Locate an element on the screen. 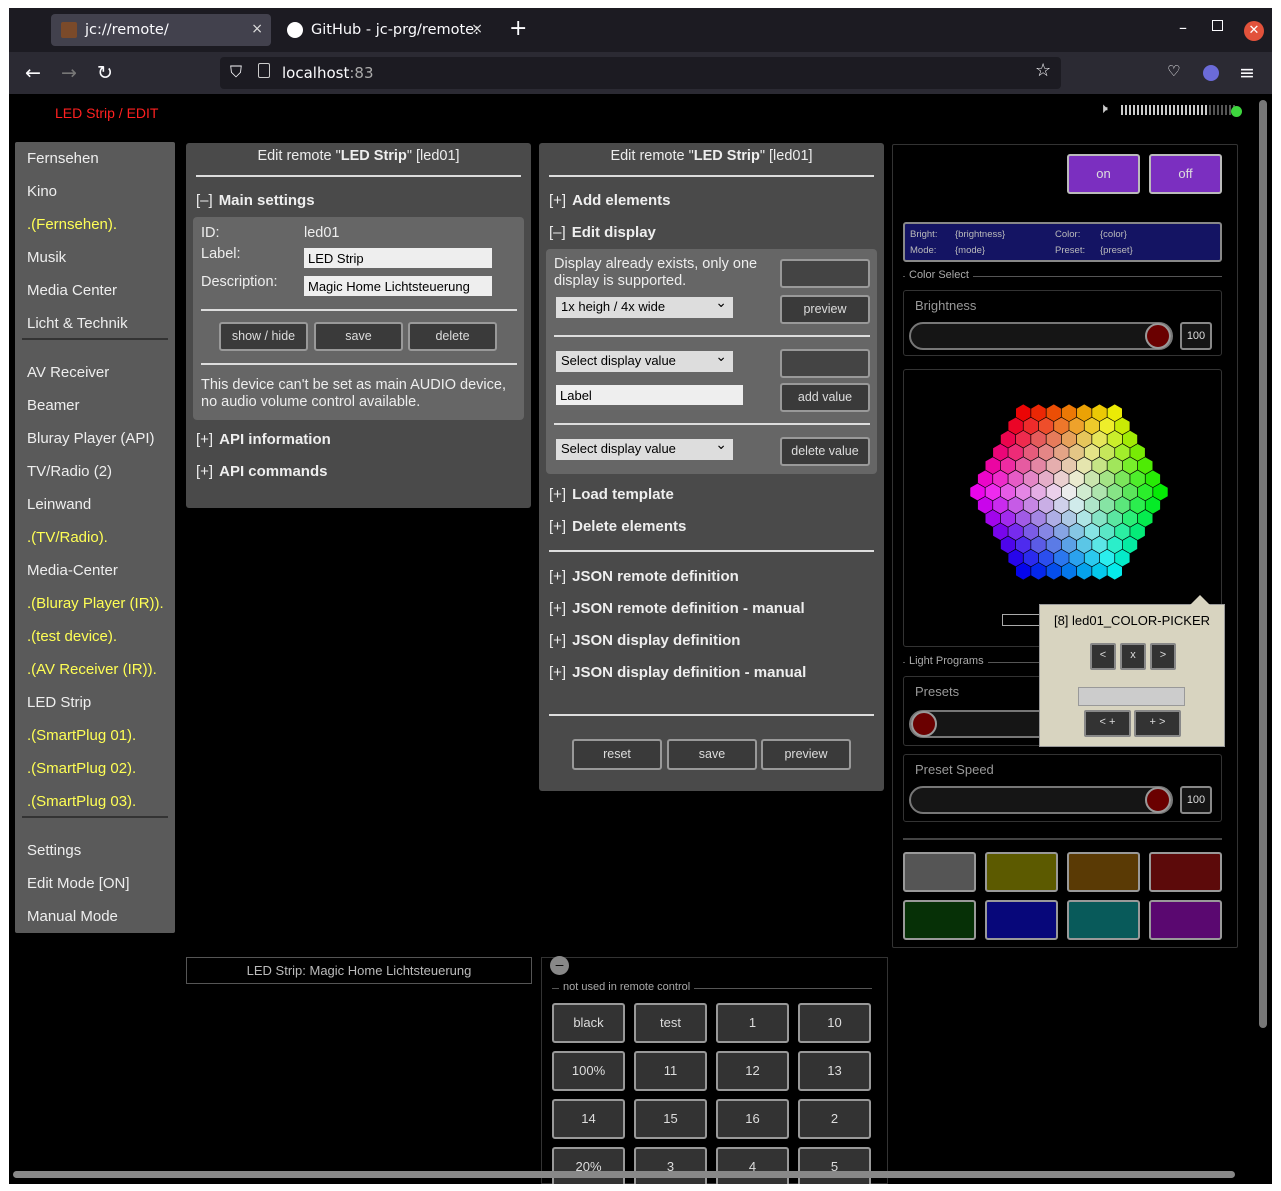 Image resolution: width=1281 pixels, height=1191 pixels. remote-button: 16 is located at coordinates (752, 1119).